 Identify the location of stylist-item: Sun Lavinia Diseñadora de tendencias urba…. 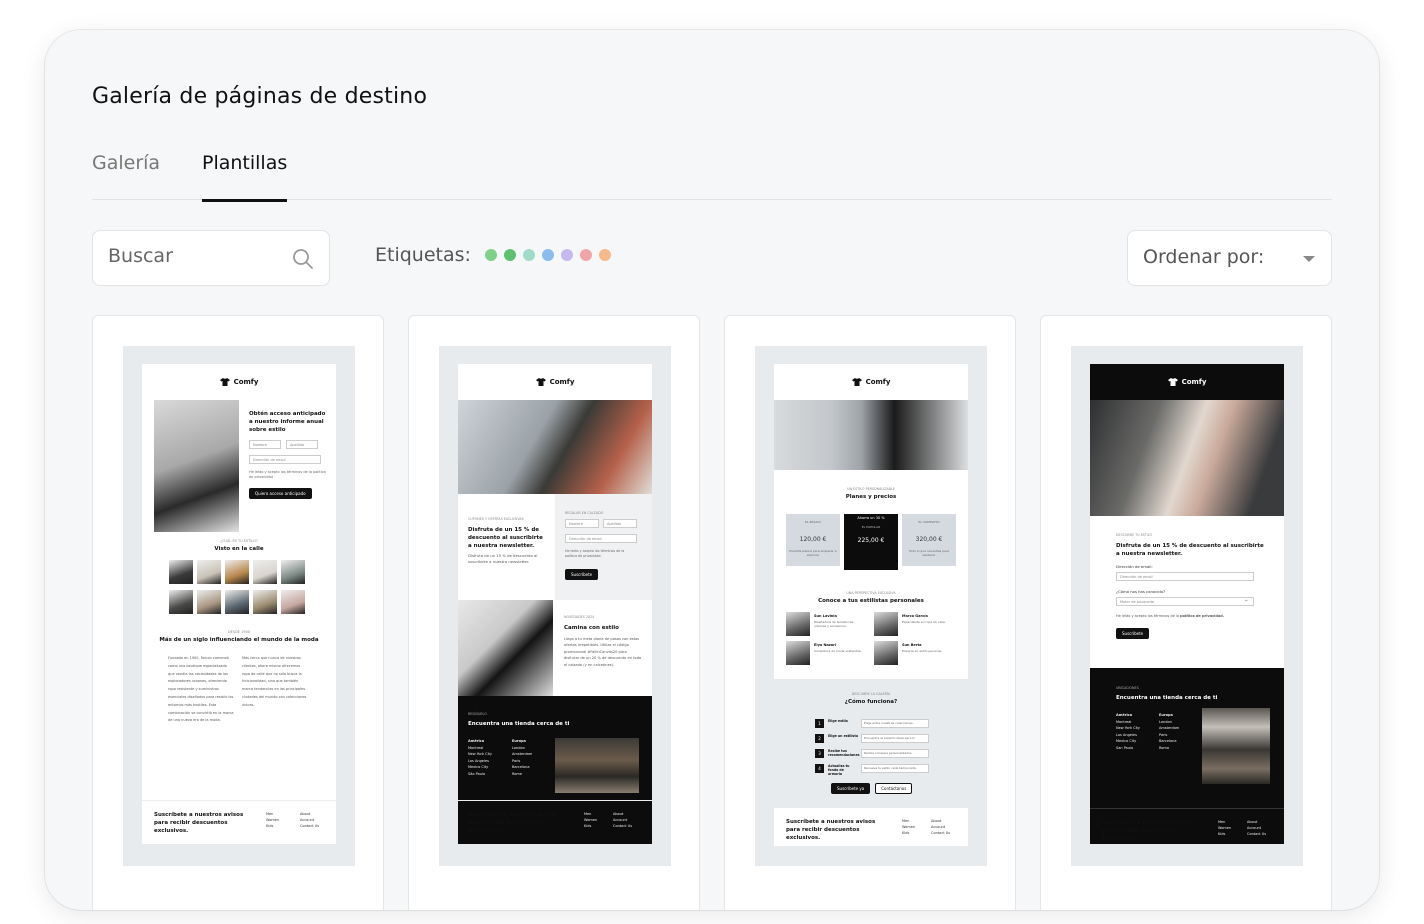
(829, 625).